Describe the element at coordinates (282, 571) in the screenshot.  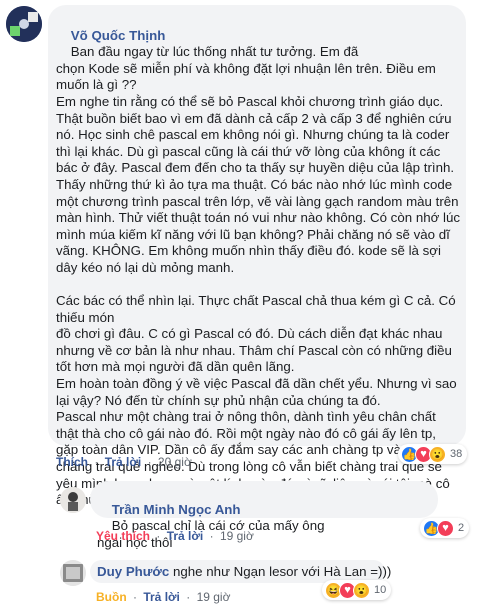
I see `comment-text: nghe như Ngạn lesor với Hà Lan =)))` at that location.